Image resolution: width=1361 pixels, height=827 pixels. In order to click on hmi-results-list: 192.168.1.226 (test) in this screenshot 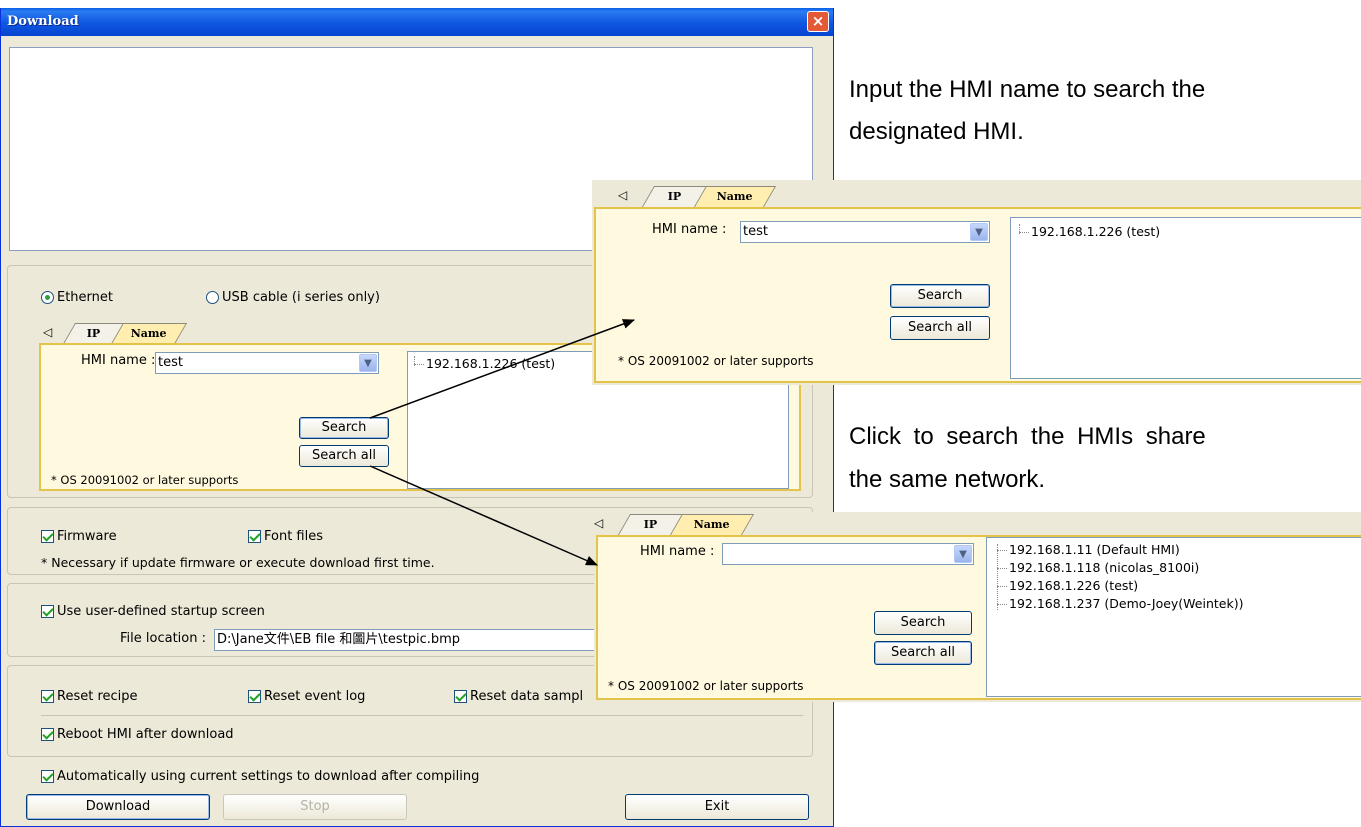, I will do `click(1185, 298)`.